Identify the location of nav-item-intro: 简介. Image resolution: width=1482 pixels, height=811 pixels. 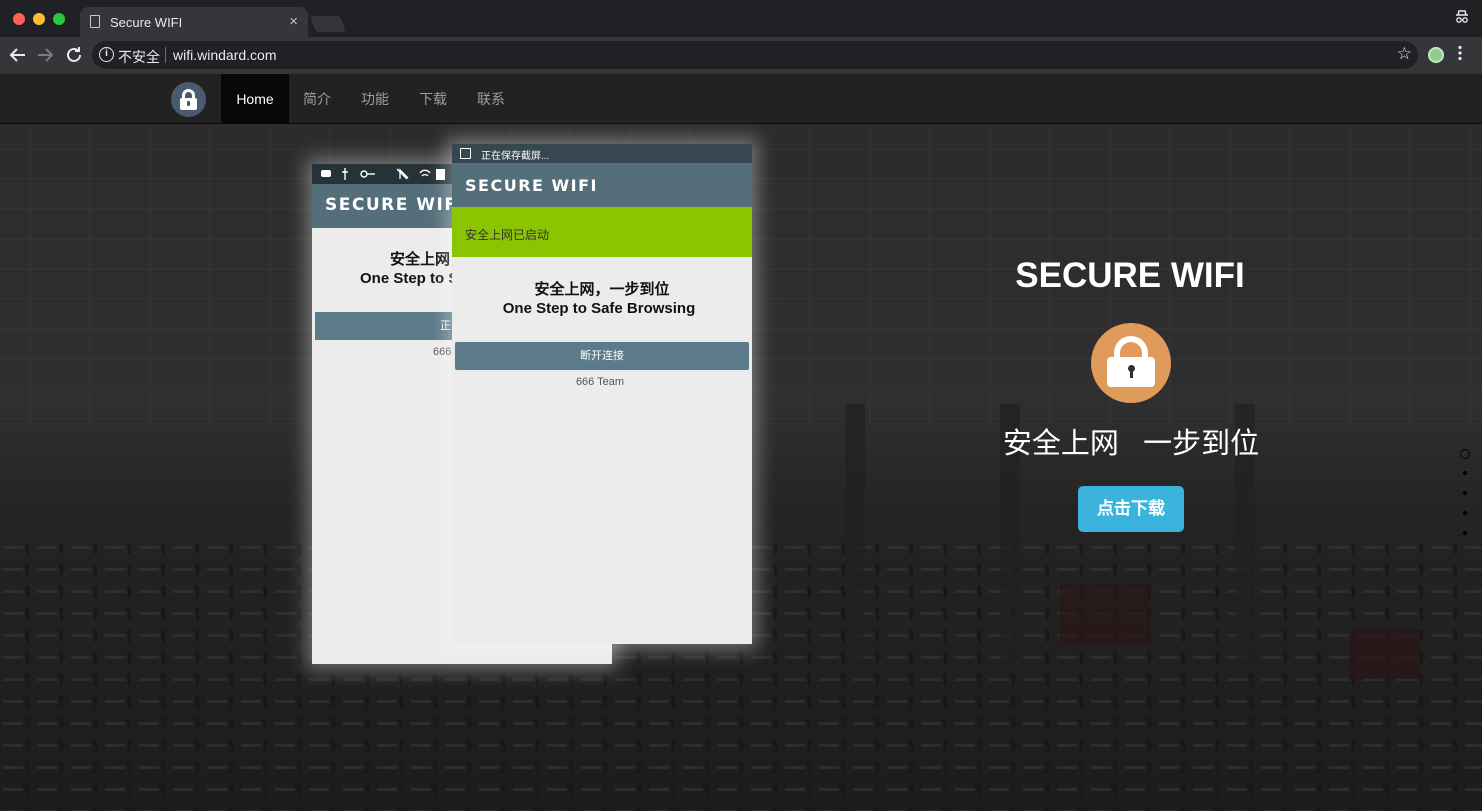
(317, 99).